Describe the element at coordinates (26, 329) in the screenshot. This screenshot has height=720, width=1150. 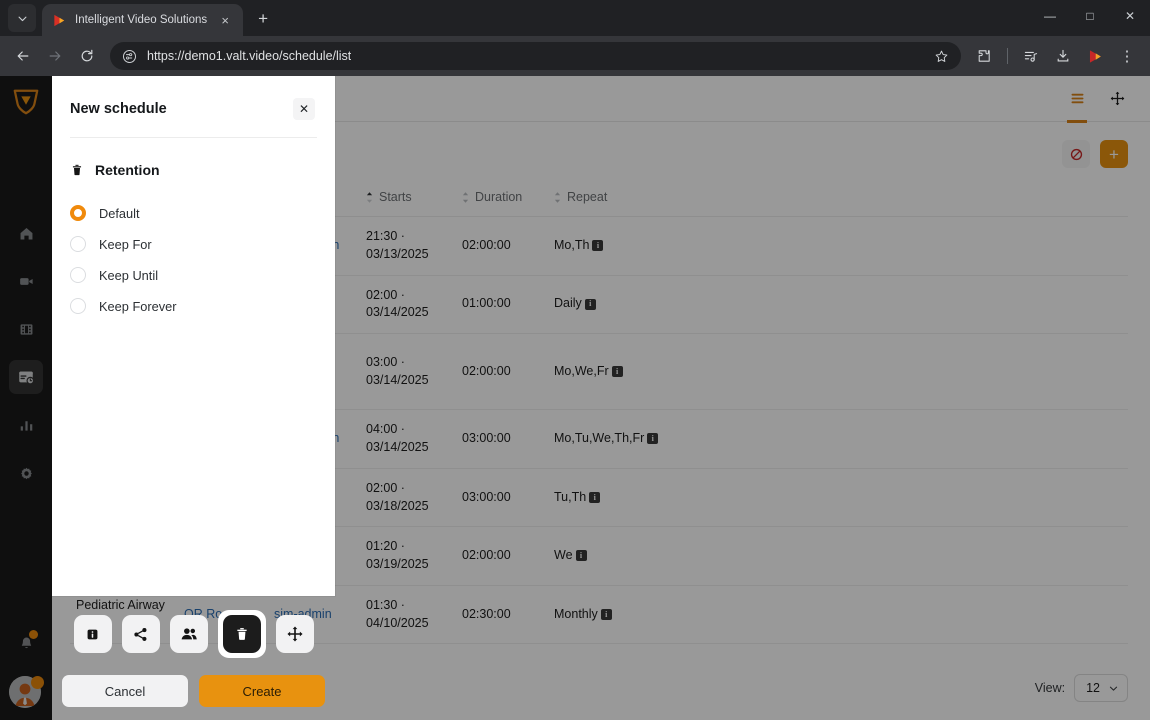
I see `sidebar-item-recordings` at that location.